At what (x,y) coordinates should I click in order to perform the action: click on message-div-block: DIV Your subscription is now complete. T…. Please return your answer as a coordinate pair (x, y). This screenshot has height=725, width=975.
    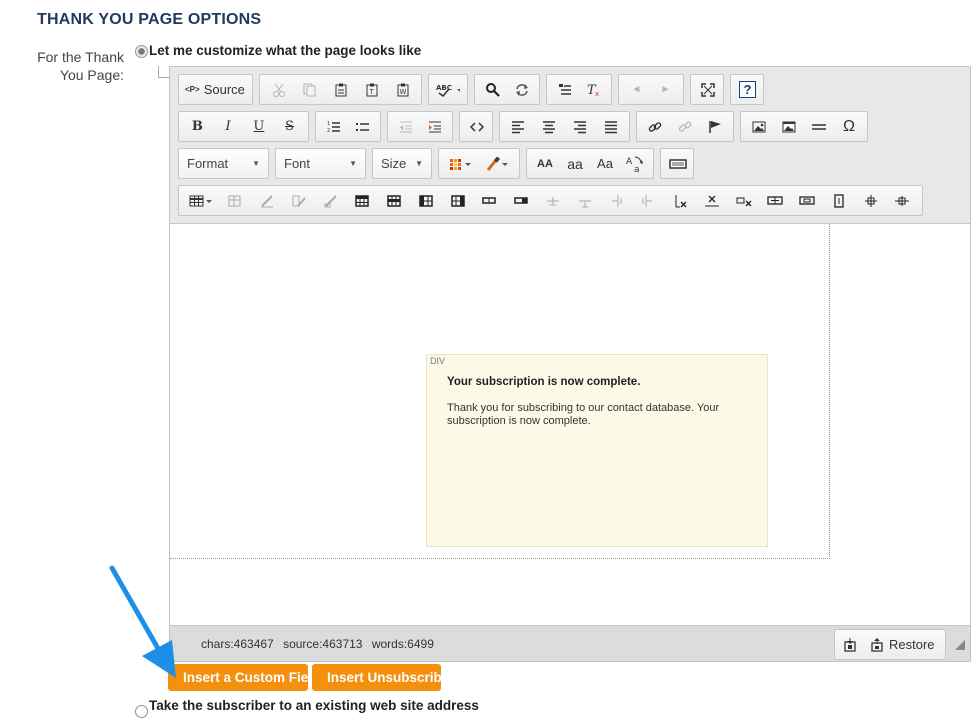
    Looking at the image, I should click on (597, 450).